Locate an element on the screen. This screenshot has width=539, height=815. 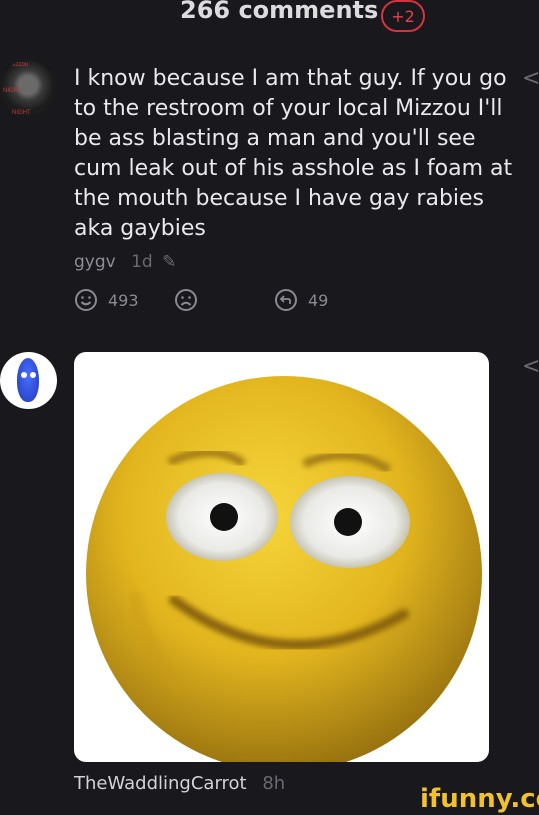
comments-header: 266 comments +2 is located at coordinates (269, 19).